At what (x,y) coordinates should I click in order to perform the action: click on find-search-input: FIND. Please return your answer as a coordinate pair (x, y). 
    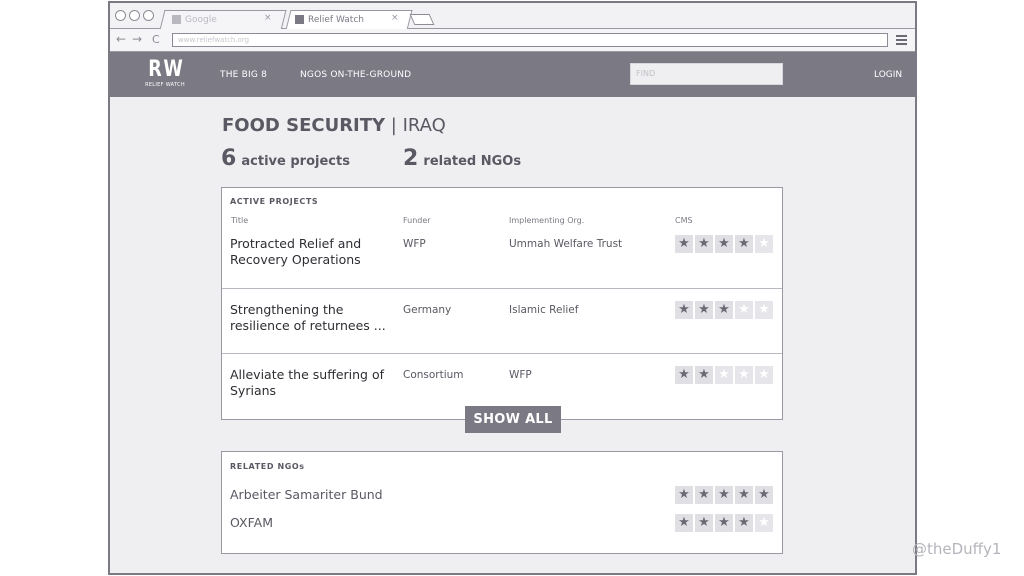
    Looking at the image, I should click on (706, 74).